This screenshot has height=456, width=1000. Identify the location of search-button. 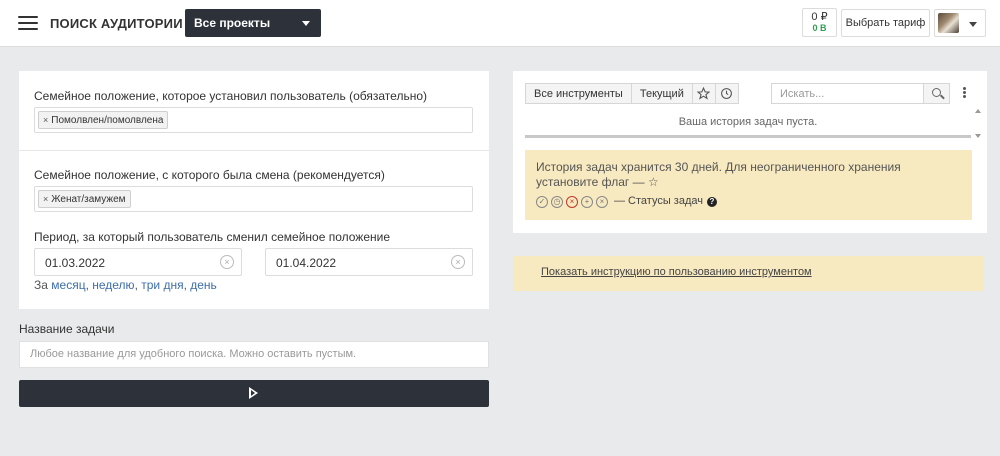
(936, 93).